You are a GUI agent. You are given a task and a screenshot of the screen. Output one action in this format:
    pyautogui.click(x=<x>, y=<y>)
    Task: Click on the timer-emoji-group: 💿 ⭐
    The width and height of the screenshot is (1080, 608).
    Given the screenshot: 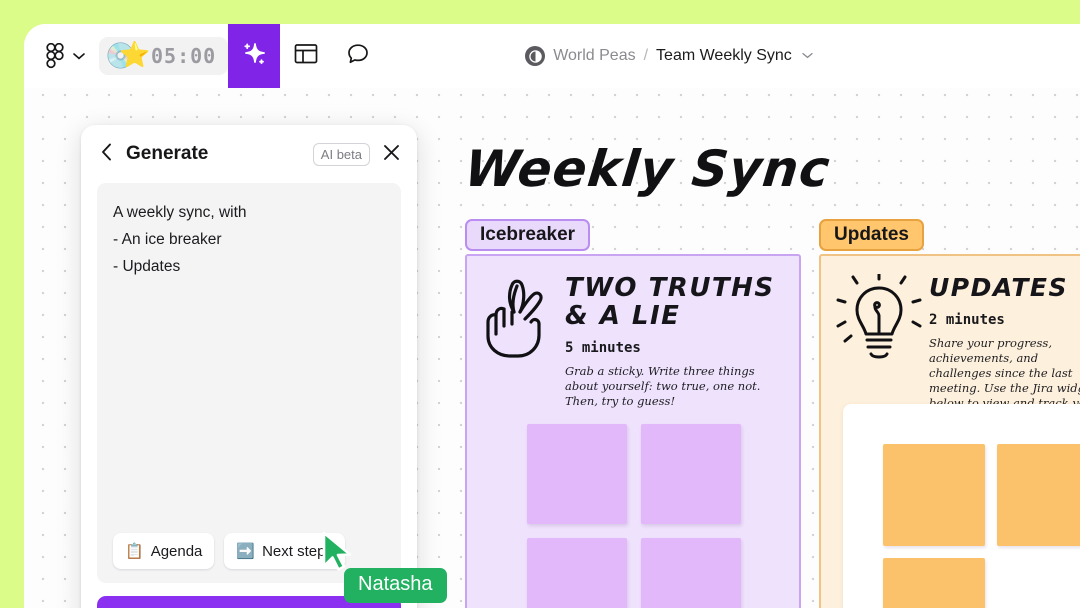 What is the action you would take?
    pyautogui.click(x=128, y=56)
    